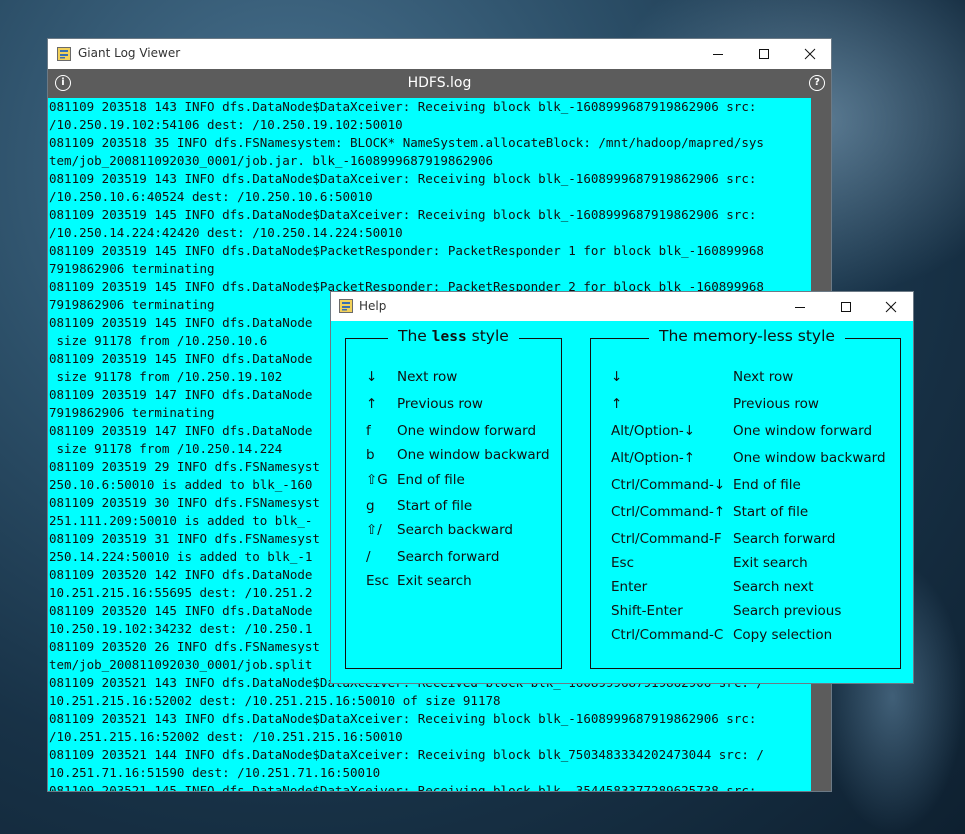  What do you see at coordinates (776, 404) in the screenshot?
I see `memoryless-shortcut-action: Previous row` at bounding box center [776, 404].